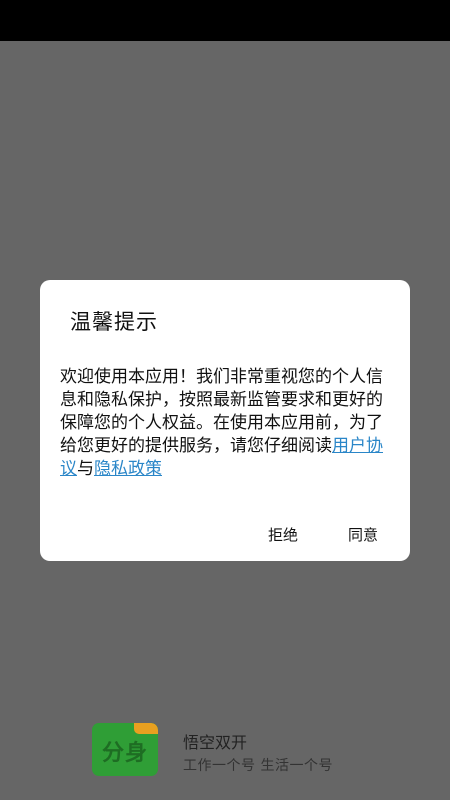 This screenshot has height=800, width=450. I want to click on privacy-policy-link: 隐私政策, so click(128, 469).